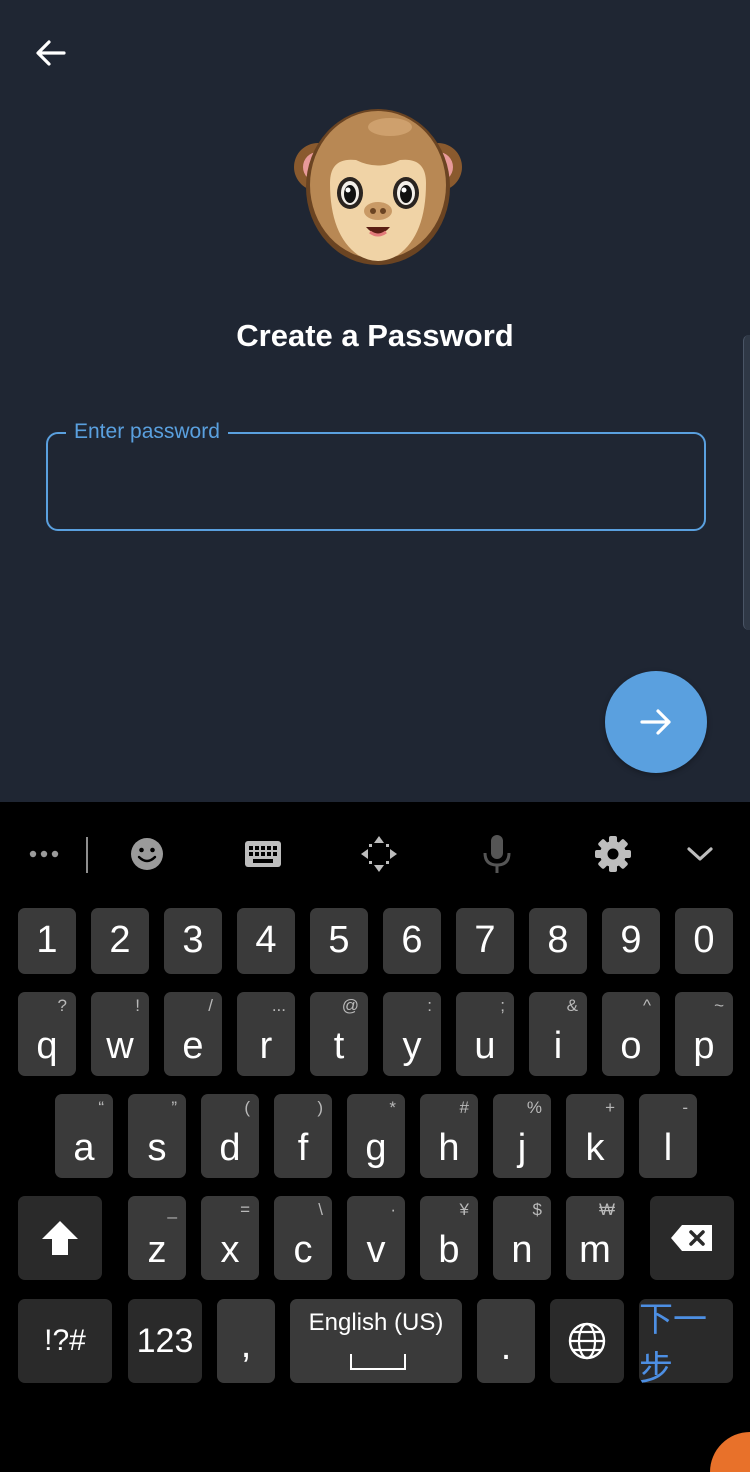  What do you see at coordinates (558, 941) in the screenshot?
I see `key-8: 8` at bounding box center [558, 941].